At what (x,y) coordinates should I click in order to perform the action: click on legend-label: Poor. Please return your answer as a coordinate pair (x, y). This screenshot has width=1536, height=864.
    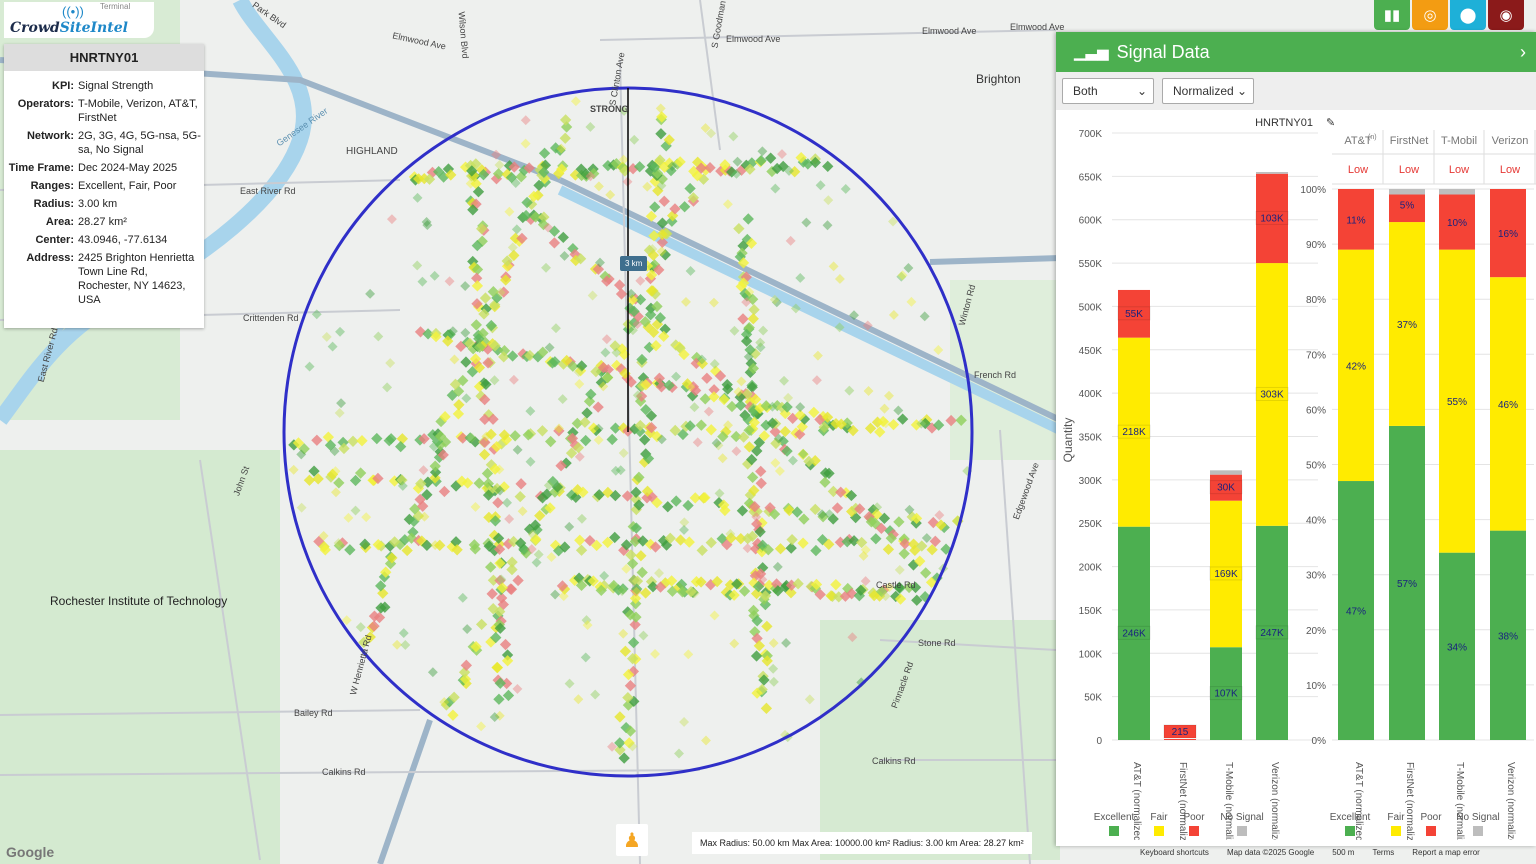
    Looking at the image, I should click on (1194, 817).